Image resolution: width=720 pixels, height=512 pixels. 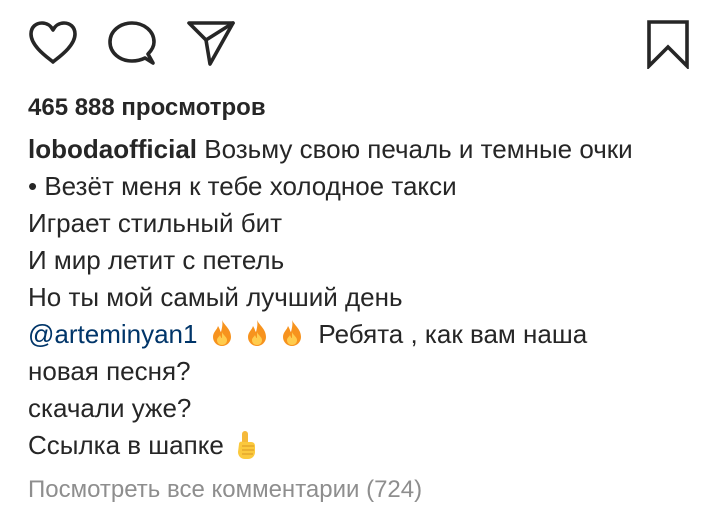 What do you see at coordinates (225, 490) in the screenshot?
I see `view-all-comments-link: Посмотреть все комментарии (724)` at bounding box center [225, 490].